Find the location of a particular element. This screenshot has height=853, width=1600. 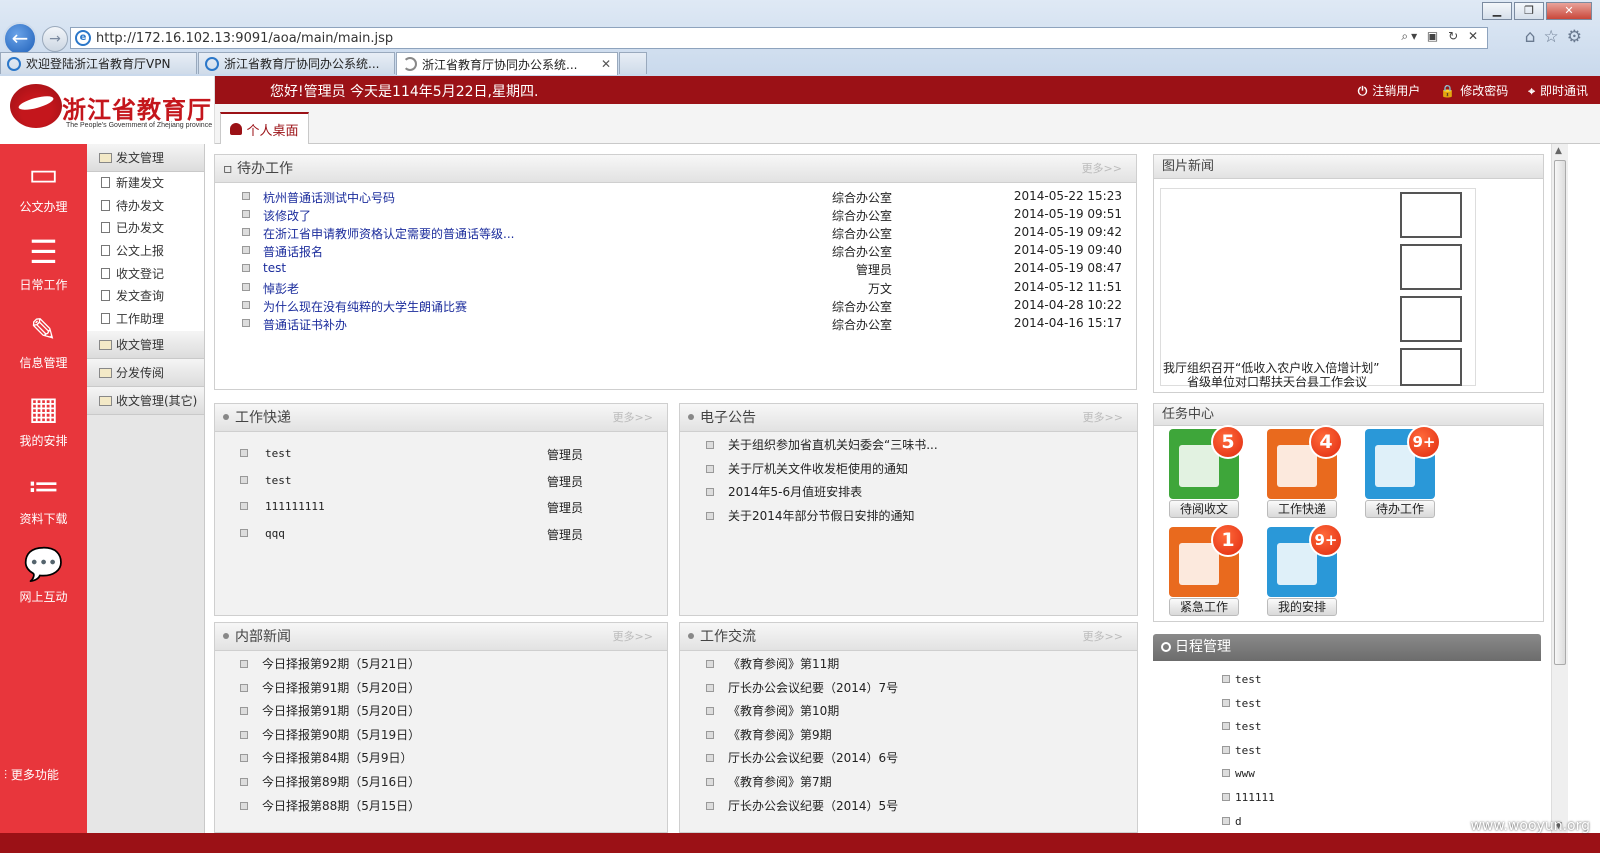

submenu-group-incoming-other: 收文管理(其它) is located at coordinates (145, 400).